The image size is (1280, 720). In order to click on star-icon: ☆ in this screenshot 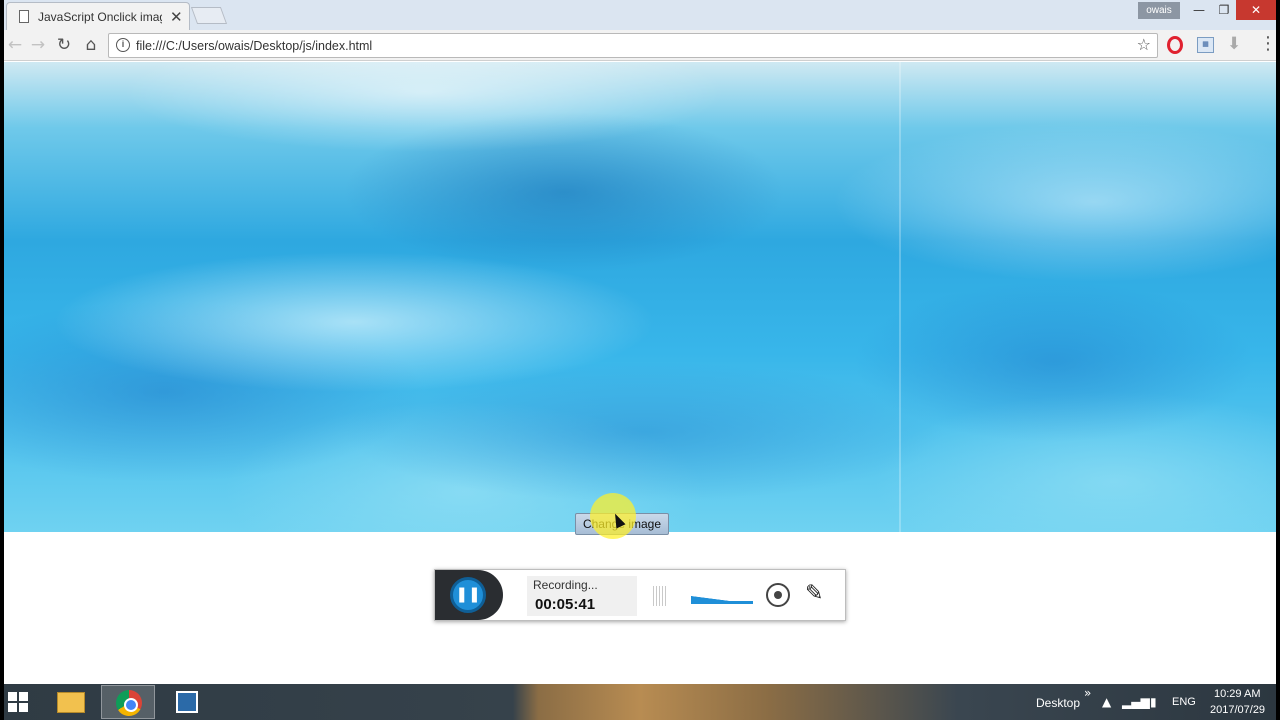, I will do `click(1144, 44)`.